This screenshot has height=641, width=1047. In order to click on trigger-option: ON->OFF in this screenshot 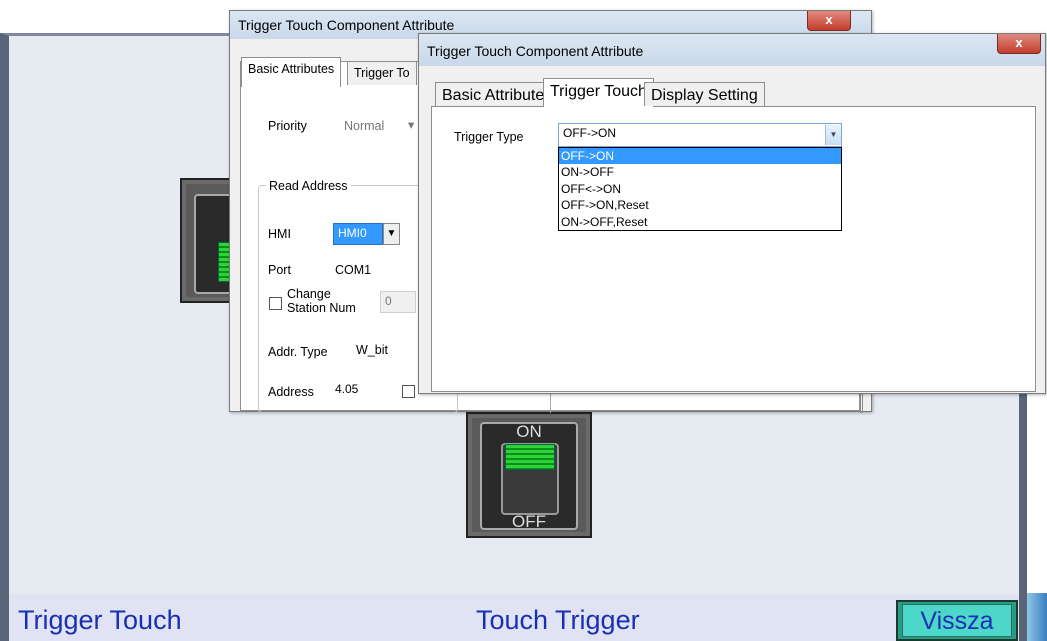, I will do `click(700, 172)`.